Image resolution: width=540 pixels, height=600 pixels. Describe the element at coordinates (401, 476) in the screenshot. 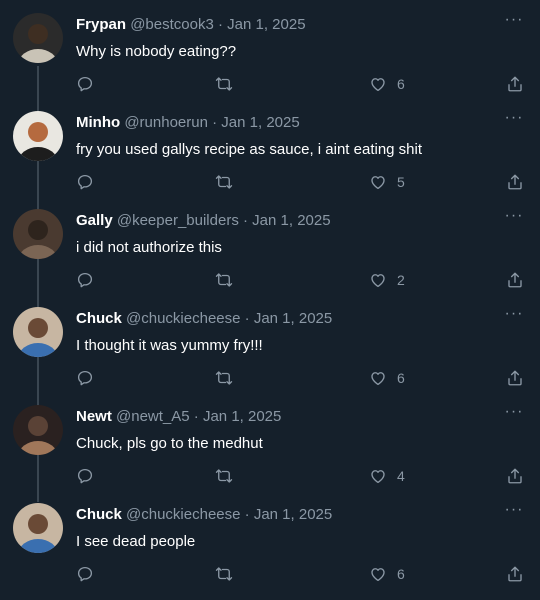

I see `like-count: 4` at that location.